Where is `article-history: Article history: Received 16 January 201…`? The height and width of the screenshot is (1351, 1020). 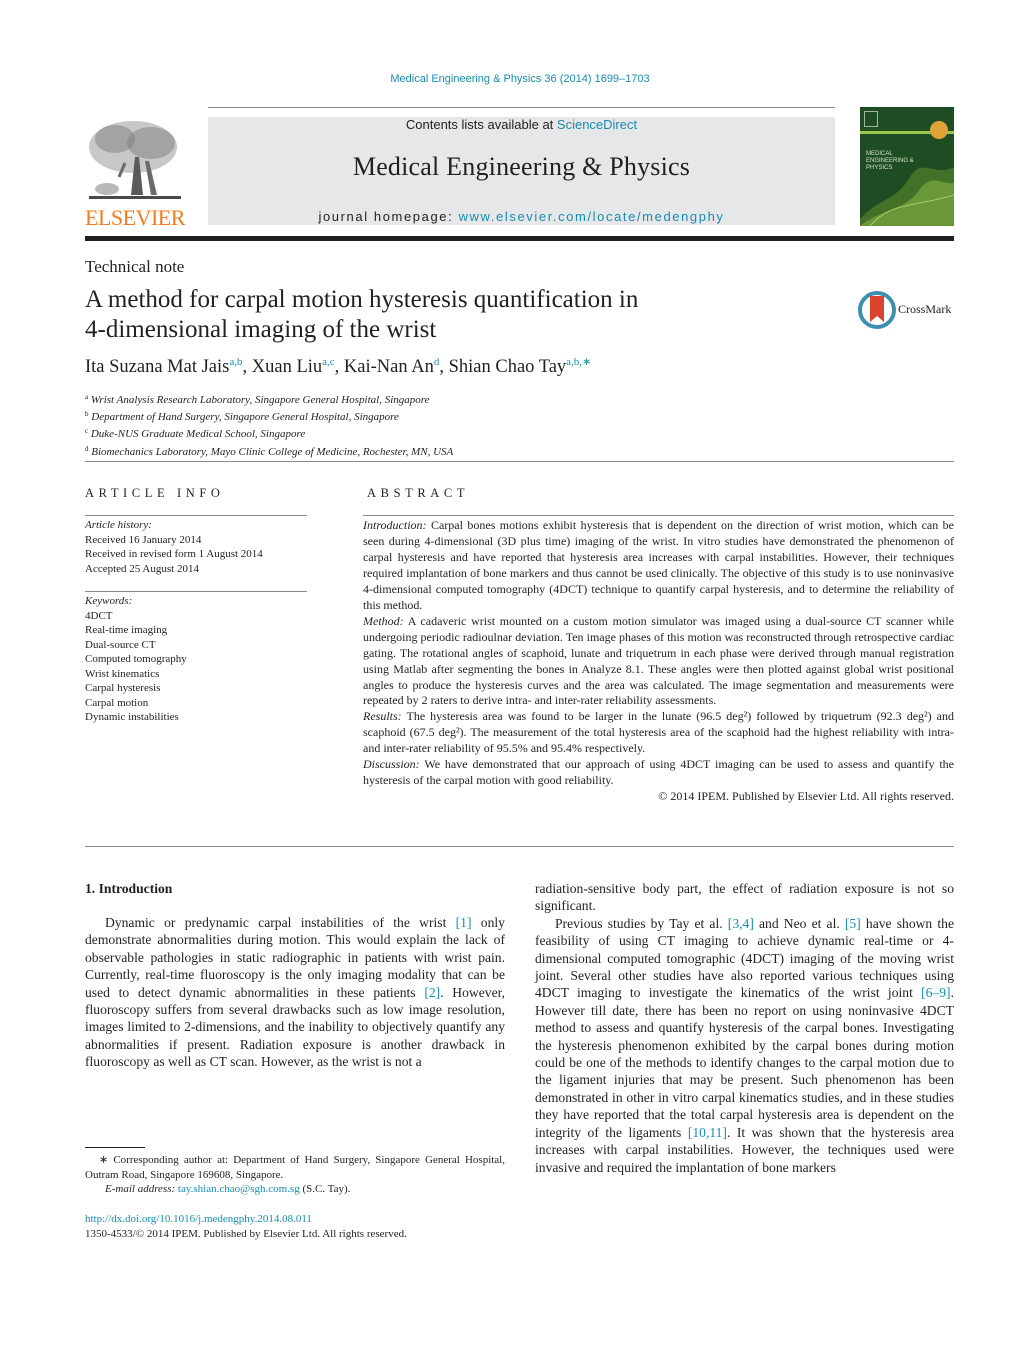 article-history: Article history: Received 16 January 201… is located at coordinates (196, 547).